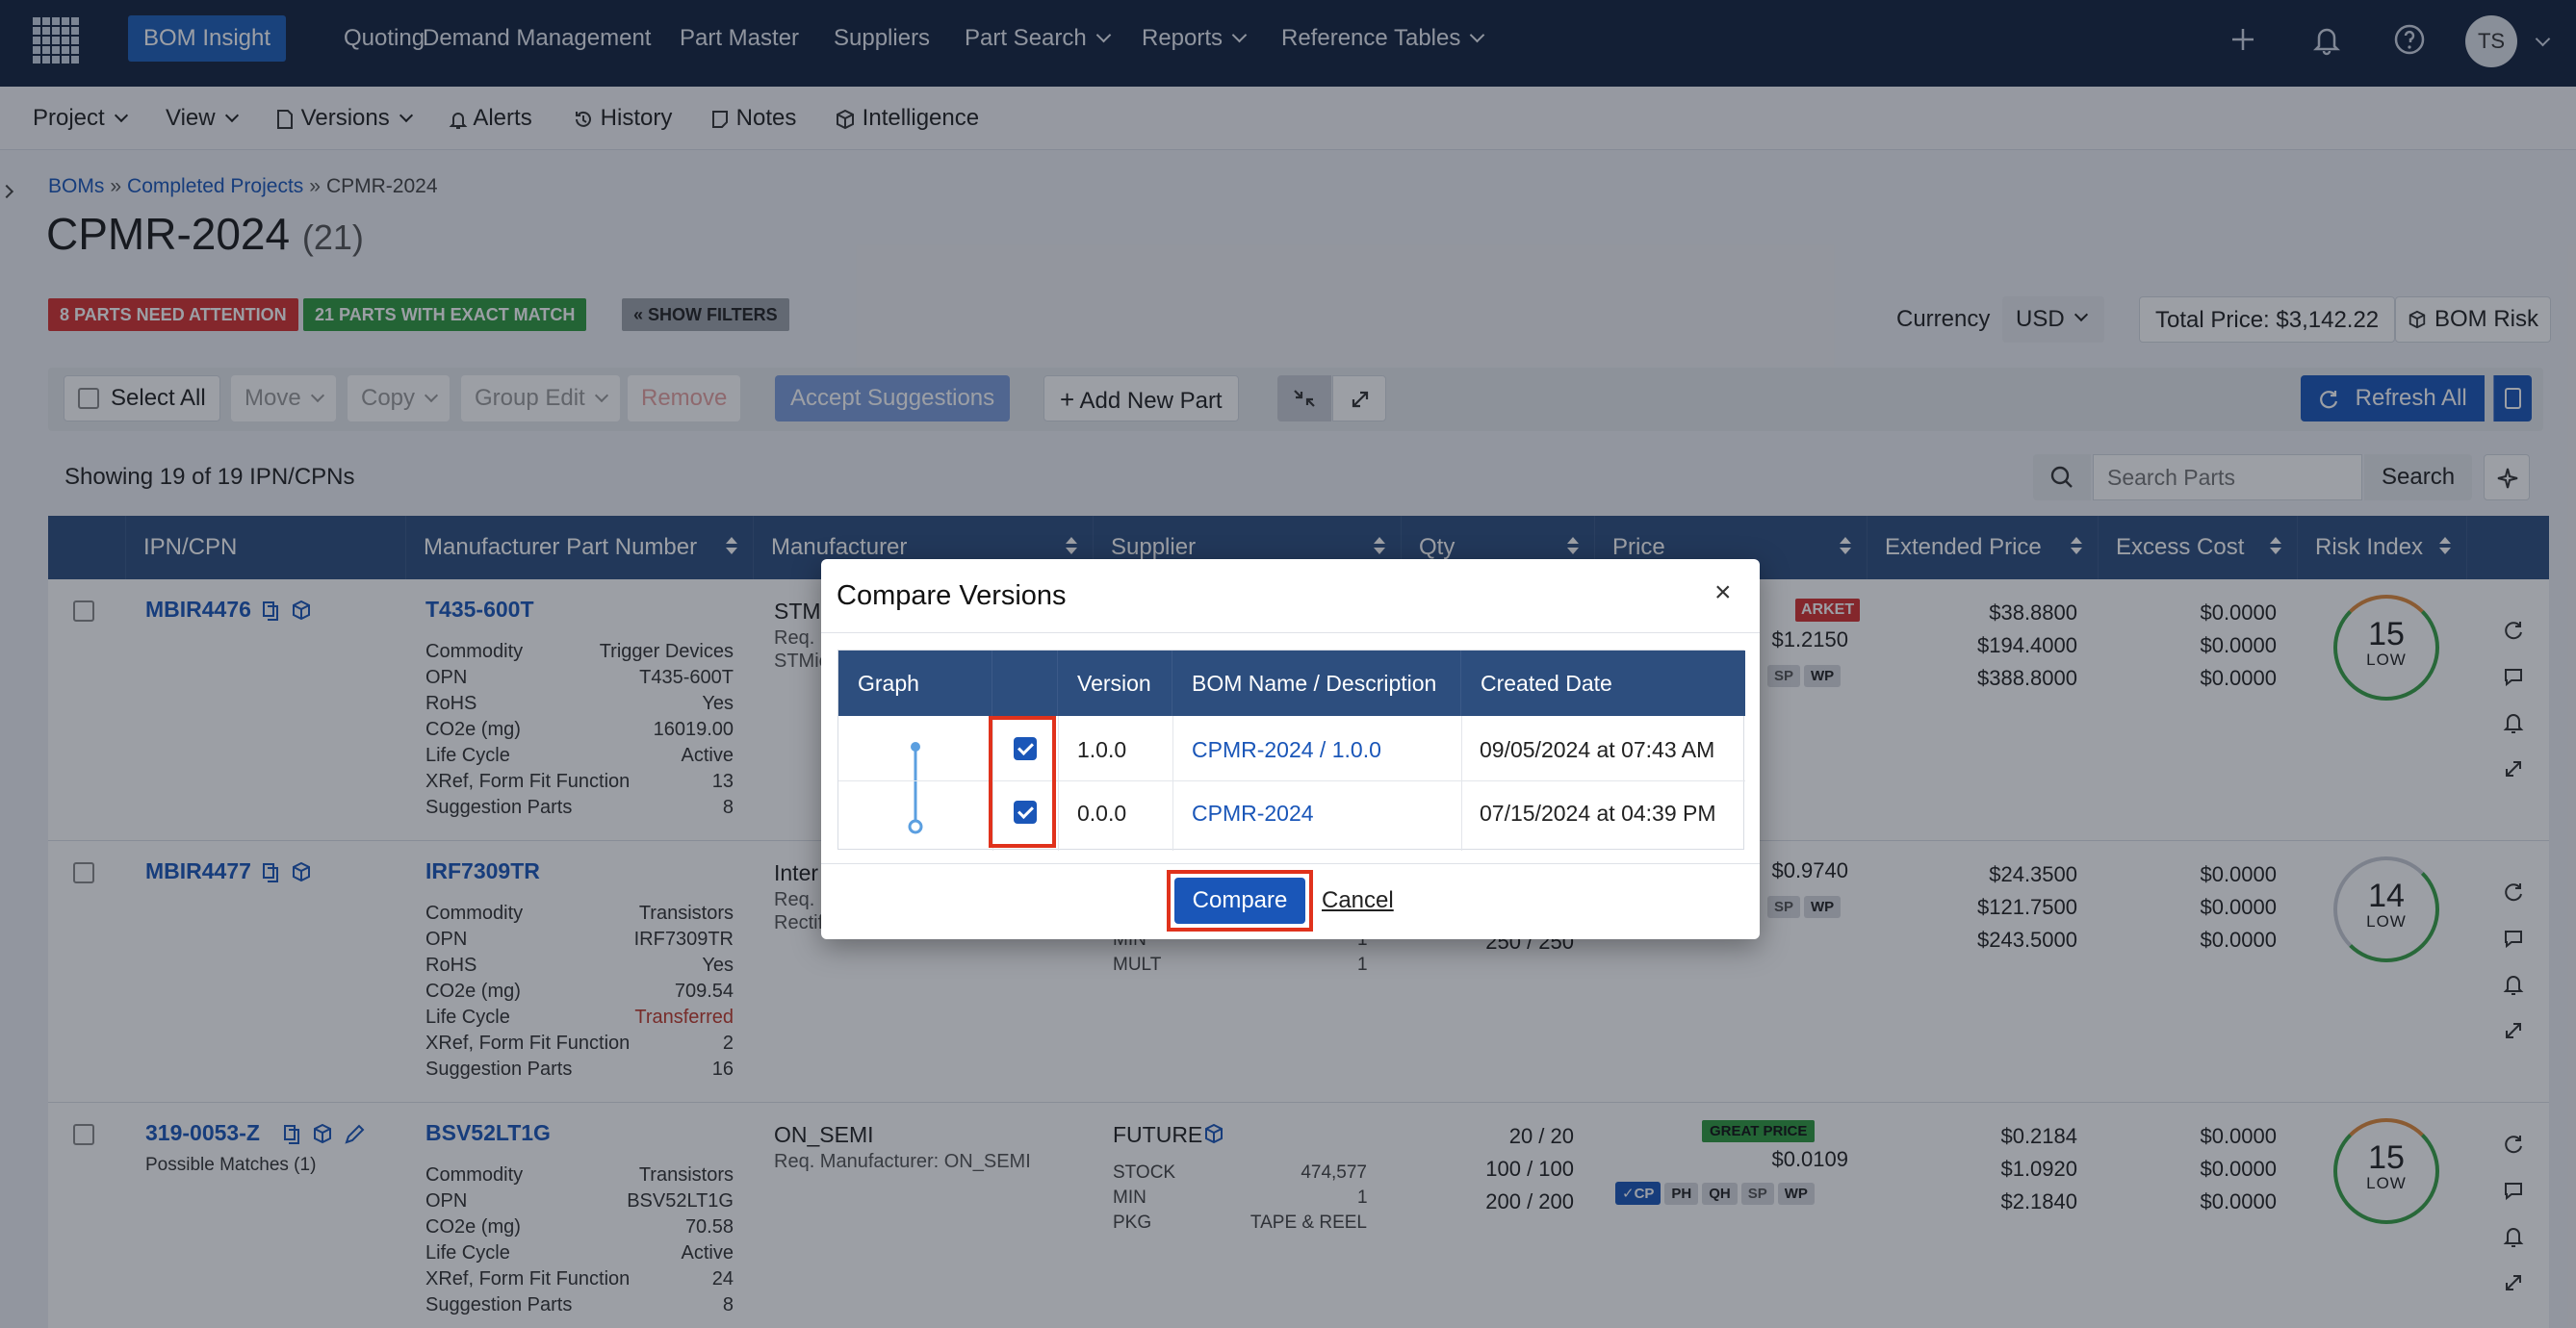 The image size is (2576, 1328). Describe the element at coordinates (1358, 901) in the screenshot. I see `cancel-link: Cancel` at that location.